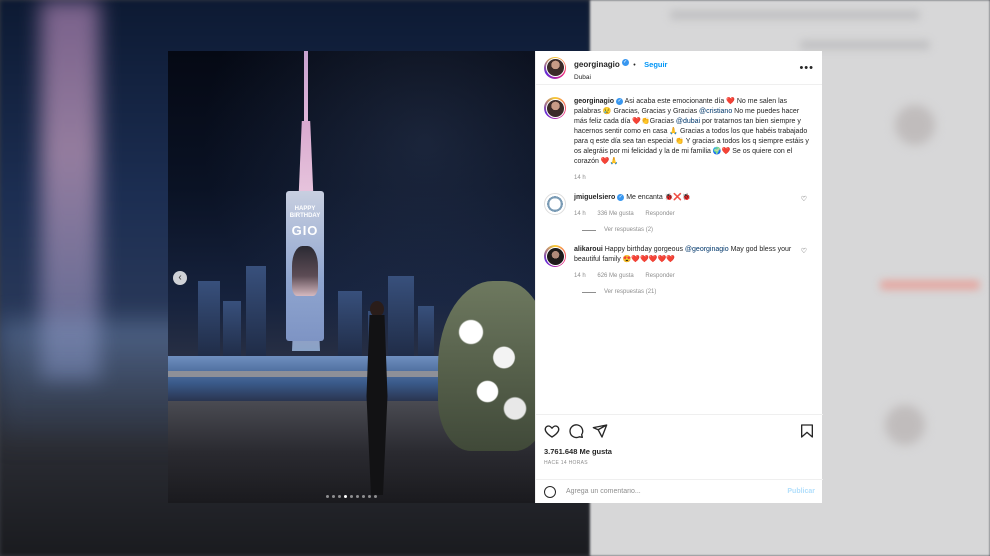 The image size is (990, 556). I want to click on follow-button: Seguir, so click(655, 64).